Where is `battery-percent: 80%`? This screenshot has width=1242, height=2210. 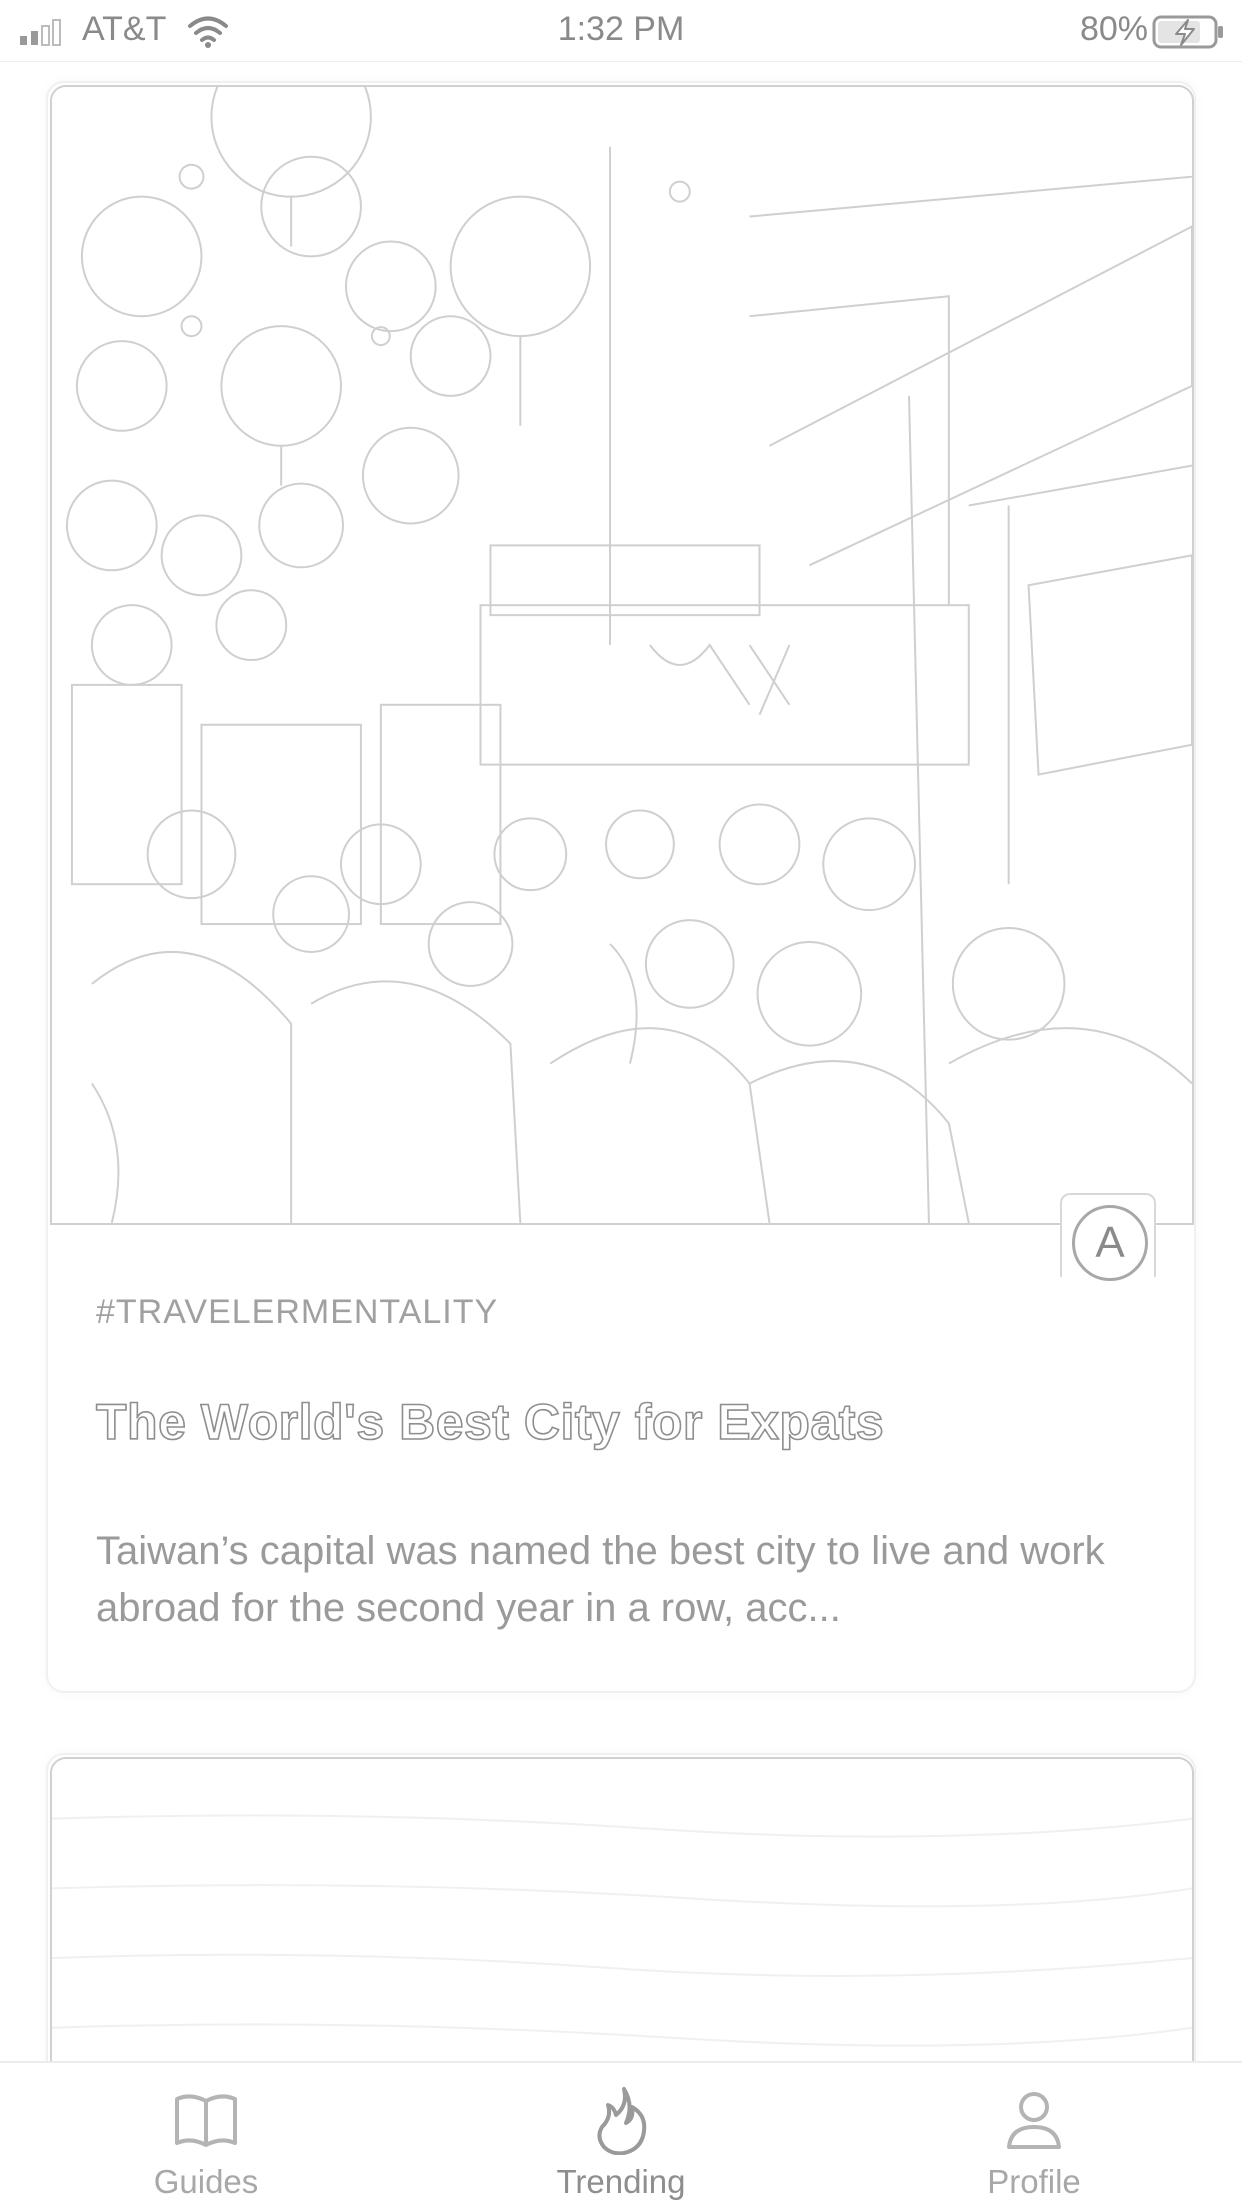
battery-percent: 80% is located at coordinates (1113, 29).